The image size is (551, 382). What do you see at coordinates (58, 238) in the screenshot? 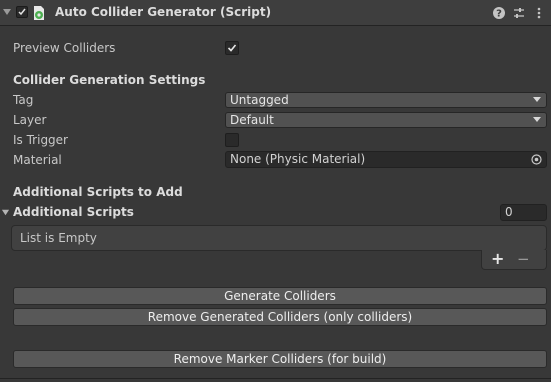
I see `list-empty-text: List is Empty` at bounding box center [58, 238].